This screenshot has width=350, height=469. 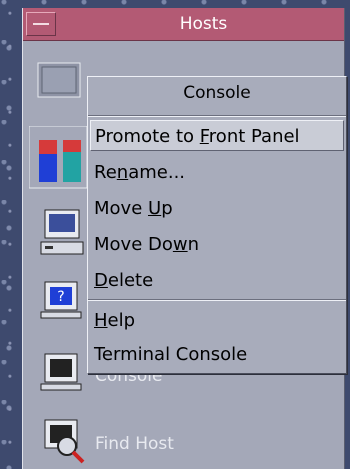 I want to click on find-host-icon, so click(x=64, y=441).